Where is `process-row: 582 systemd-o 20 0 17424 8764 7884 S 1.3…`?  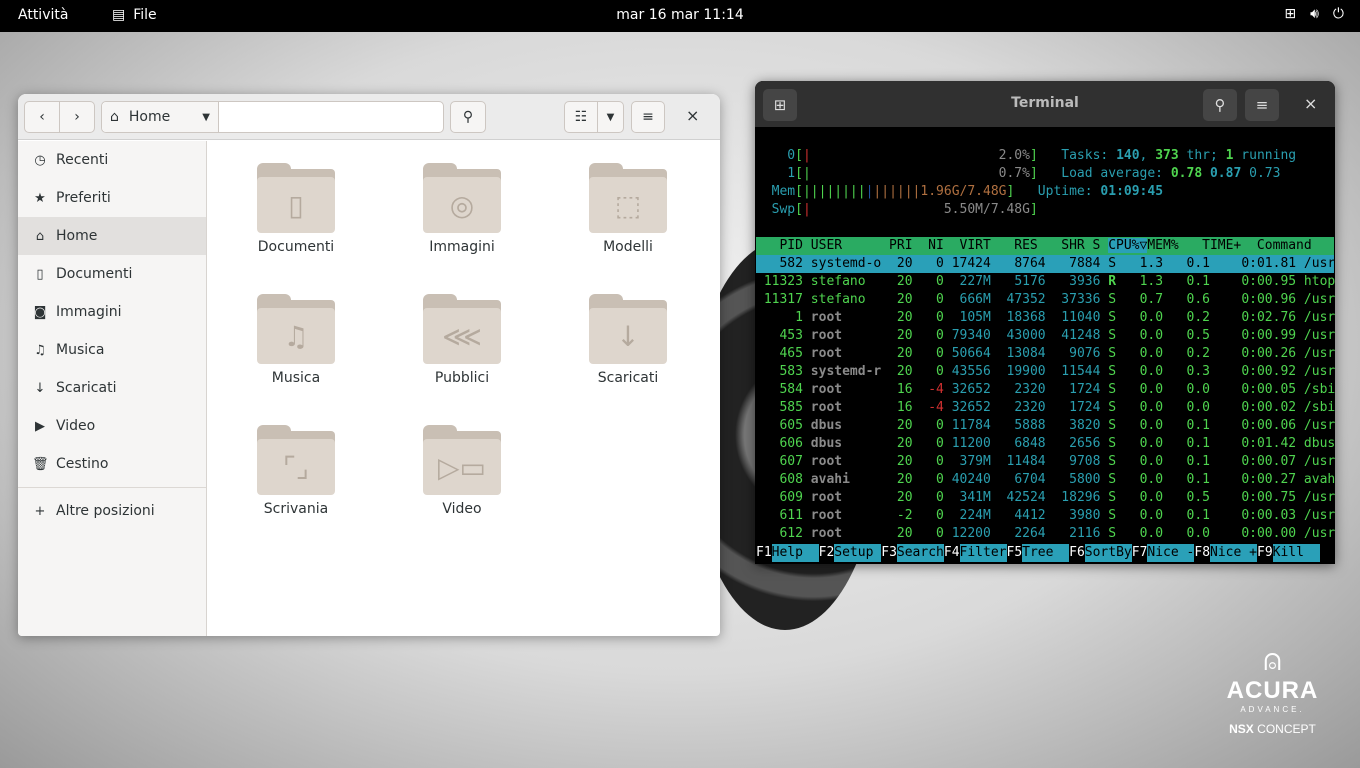 process-row: 582 systemd-o 20 0 17424 8764 7884 S 1.3… is located at coordinates (1045, 264).